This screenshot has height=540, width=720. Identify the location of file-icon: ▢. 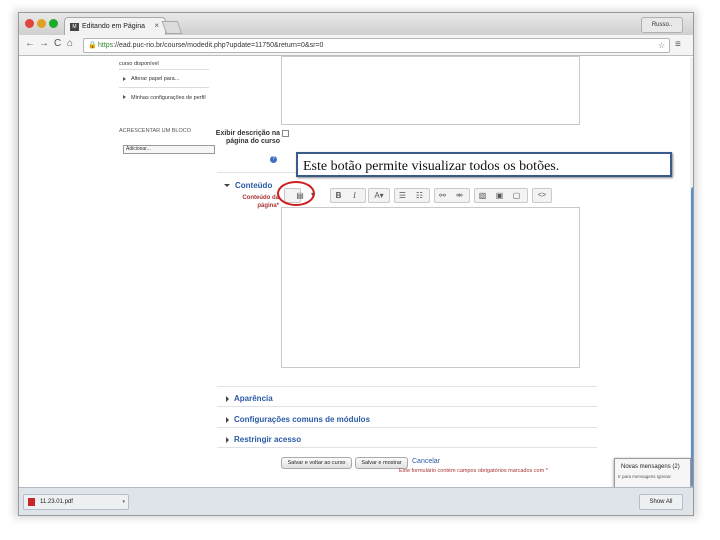
(516, 195).